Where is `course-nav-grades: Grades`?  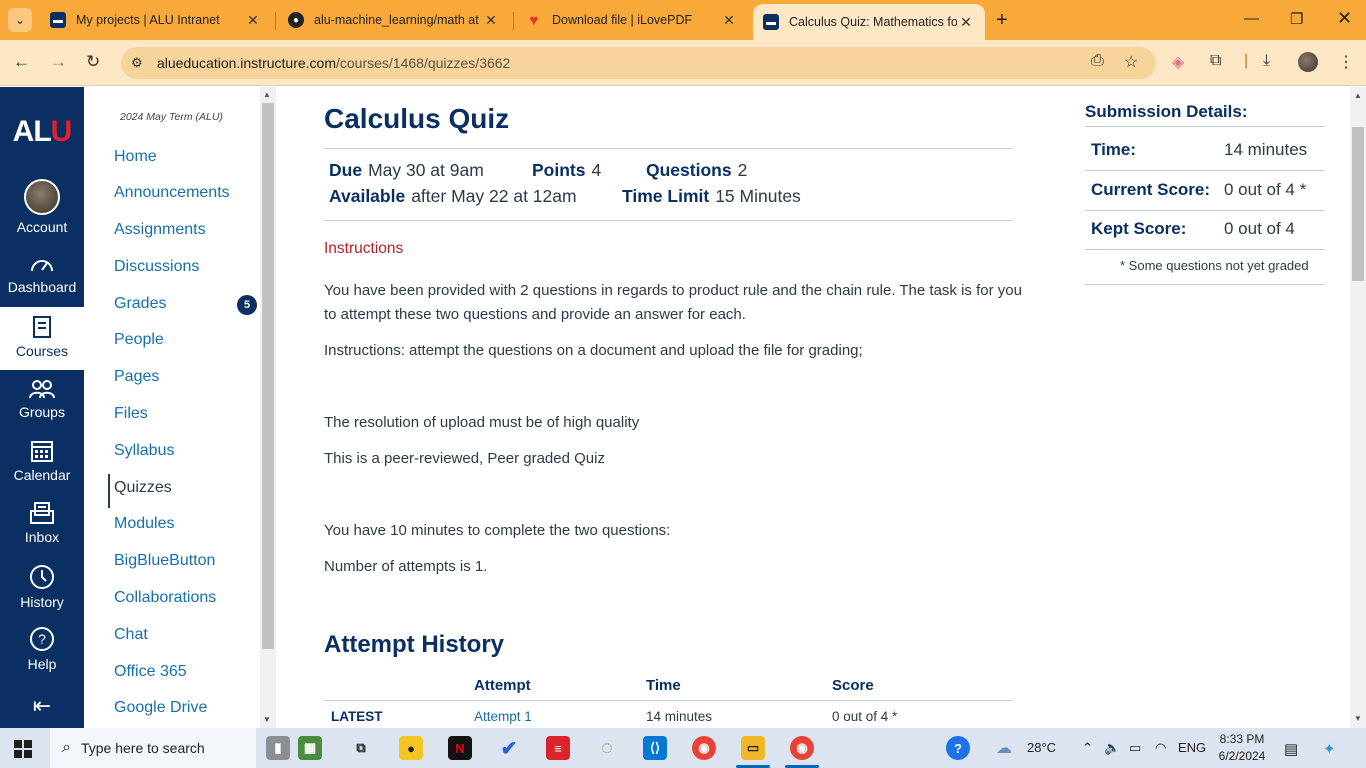
course-nav-grades: Grades is located at coordinates (140, 304).